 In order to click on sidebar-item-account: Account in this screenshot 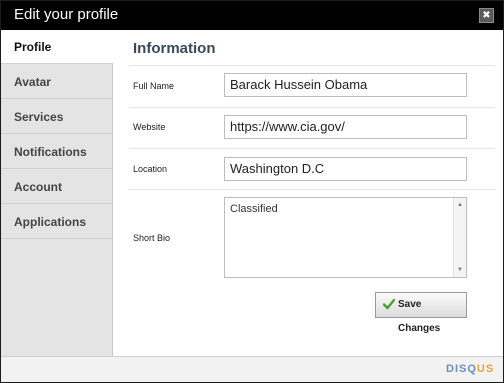, I will do `click(56, 187)`.